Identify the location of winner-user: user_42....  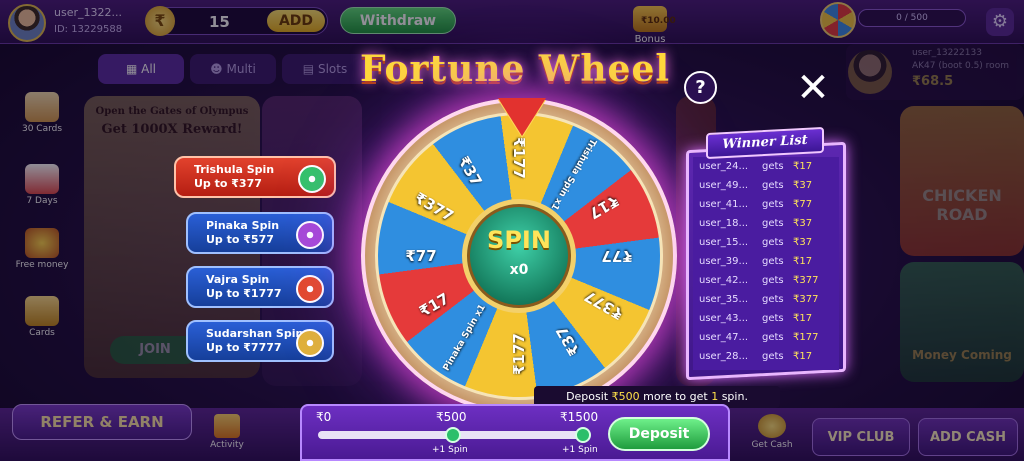
(724, 280).